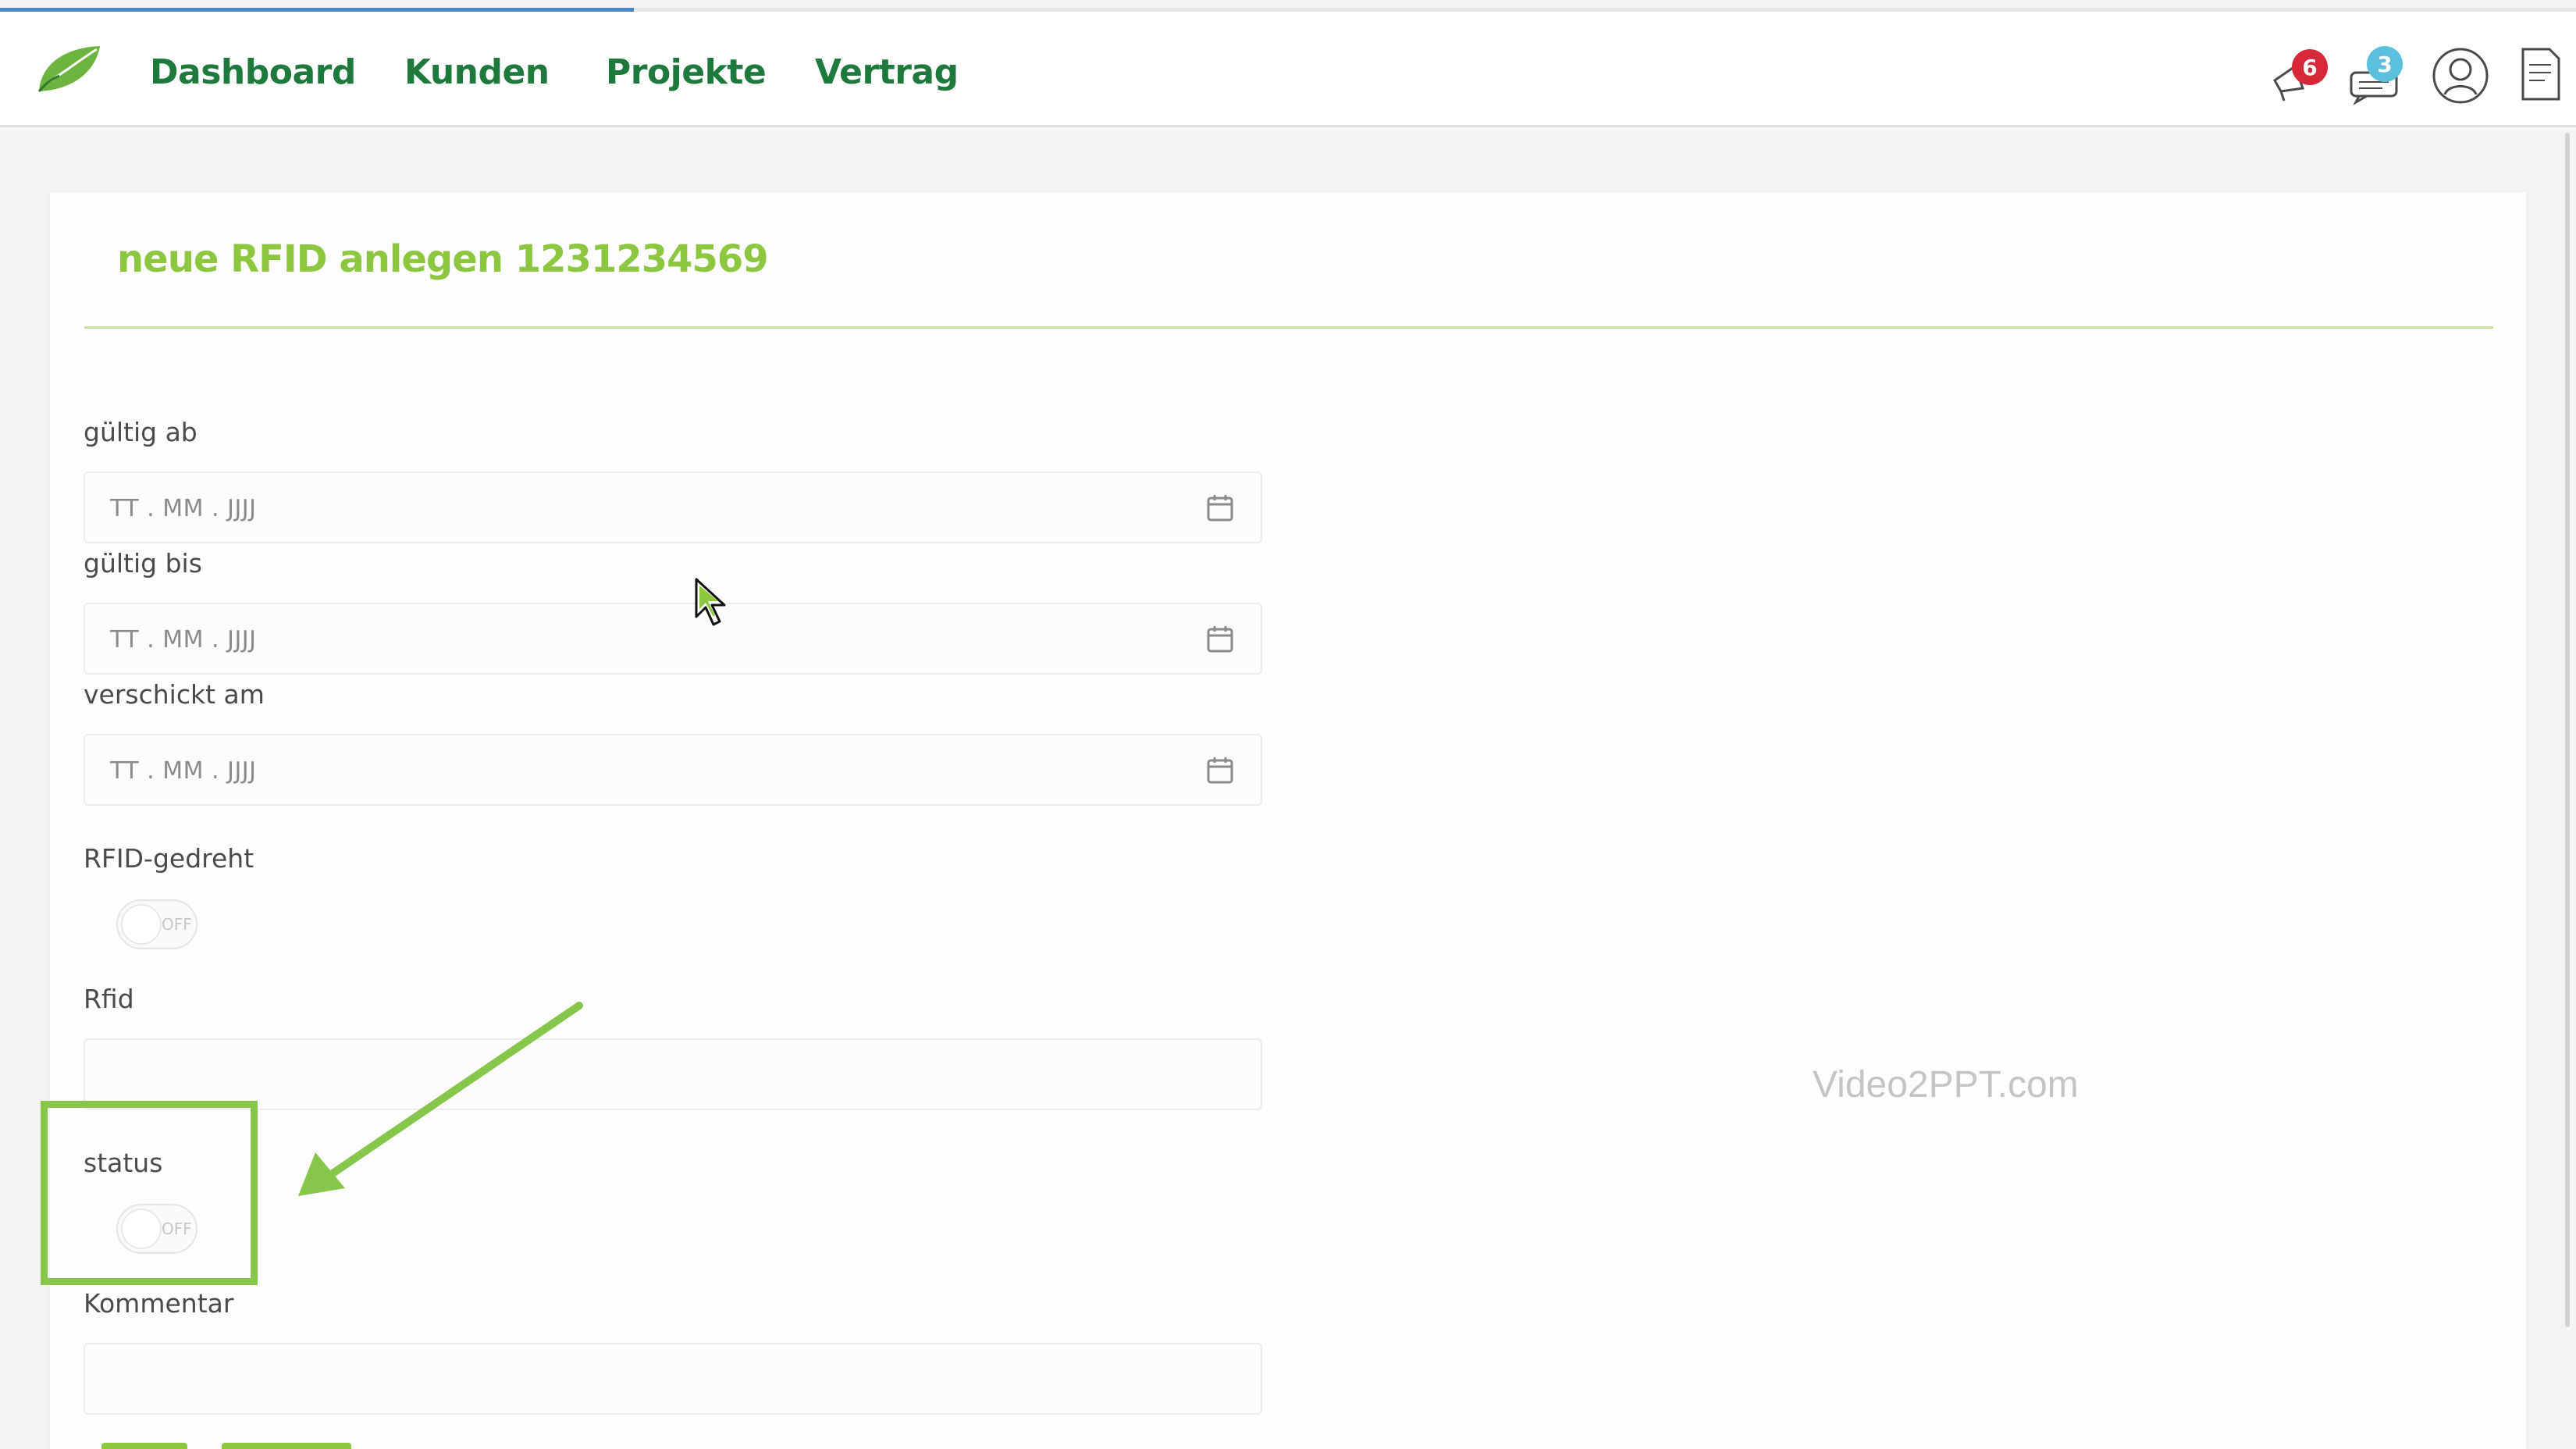 The width and height of the screenshot is (2576, 1449). What do you see at coordinates (68, 69) in the screenshot?
I see `leaf-logo-icon` at bounding box center [68, 69].